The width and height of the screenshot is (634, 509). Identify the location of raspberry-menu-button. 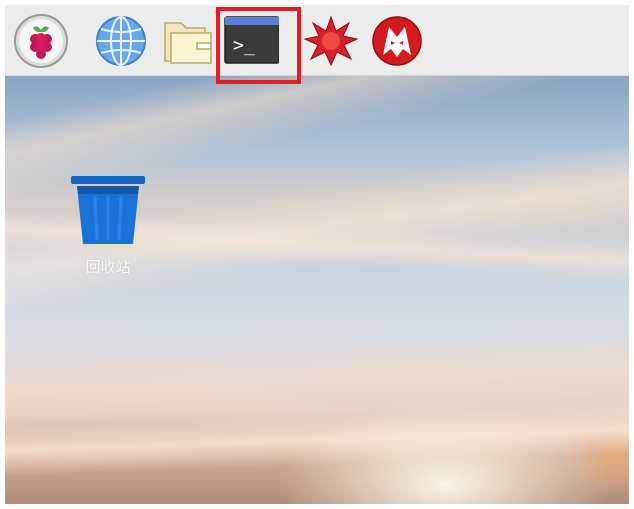
(41, 40).